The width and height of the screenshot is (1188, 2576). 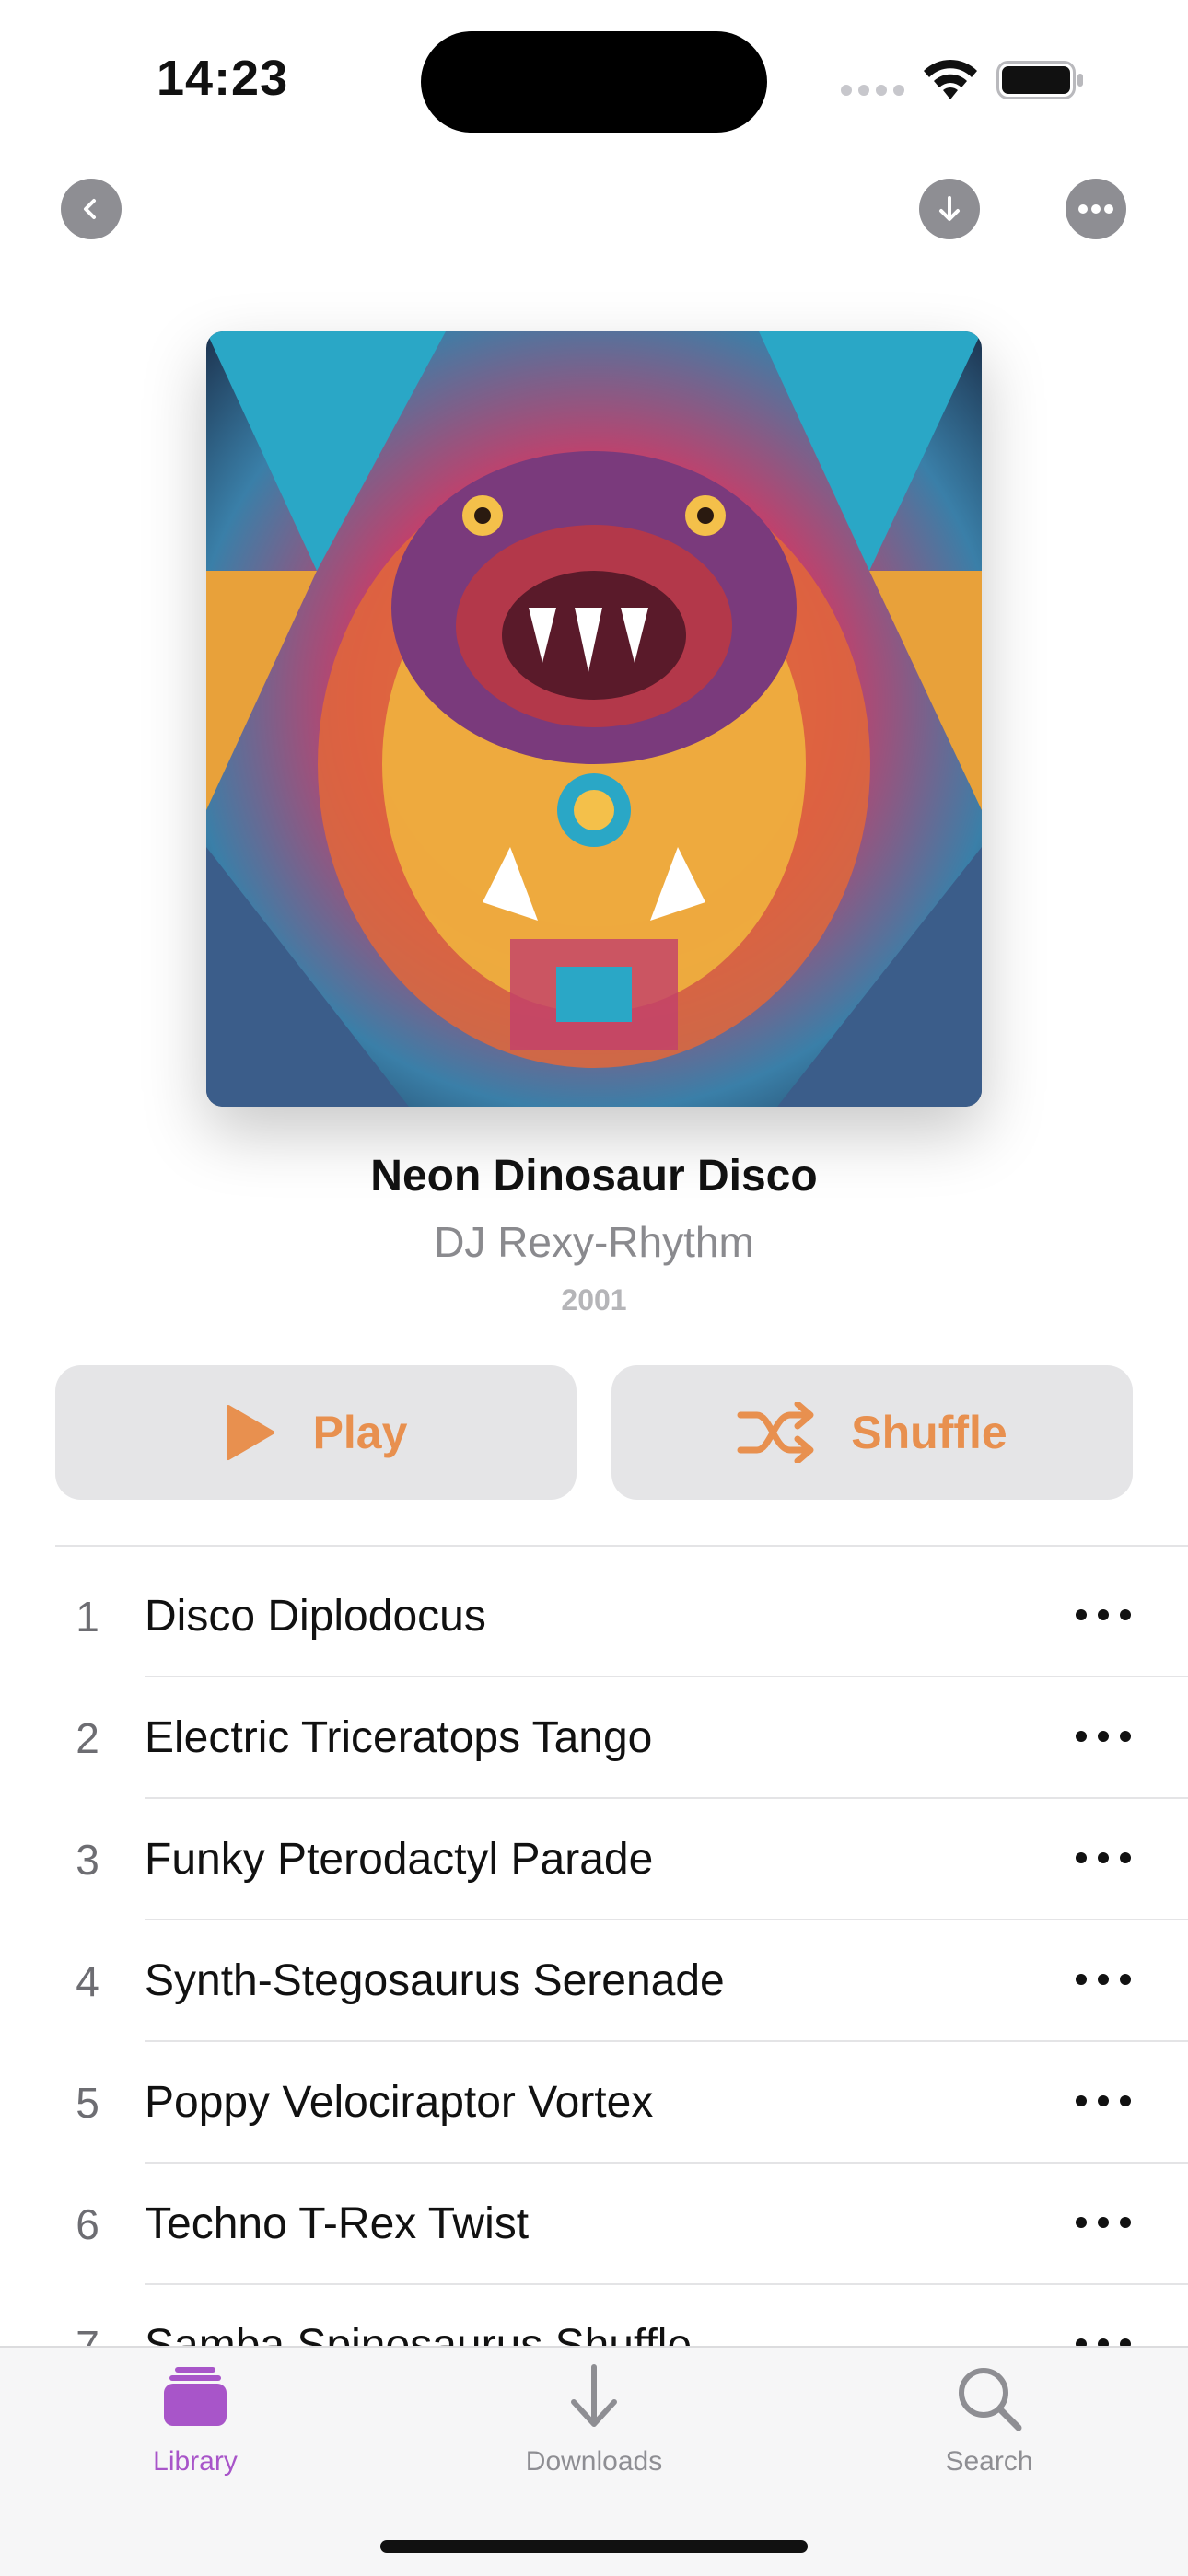 I want to click on track-row: 2 Electric Triceratops Tango, so click(x=594, y=1738).